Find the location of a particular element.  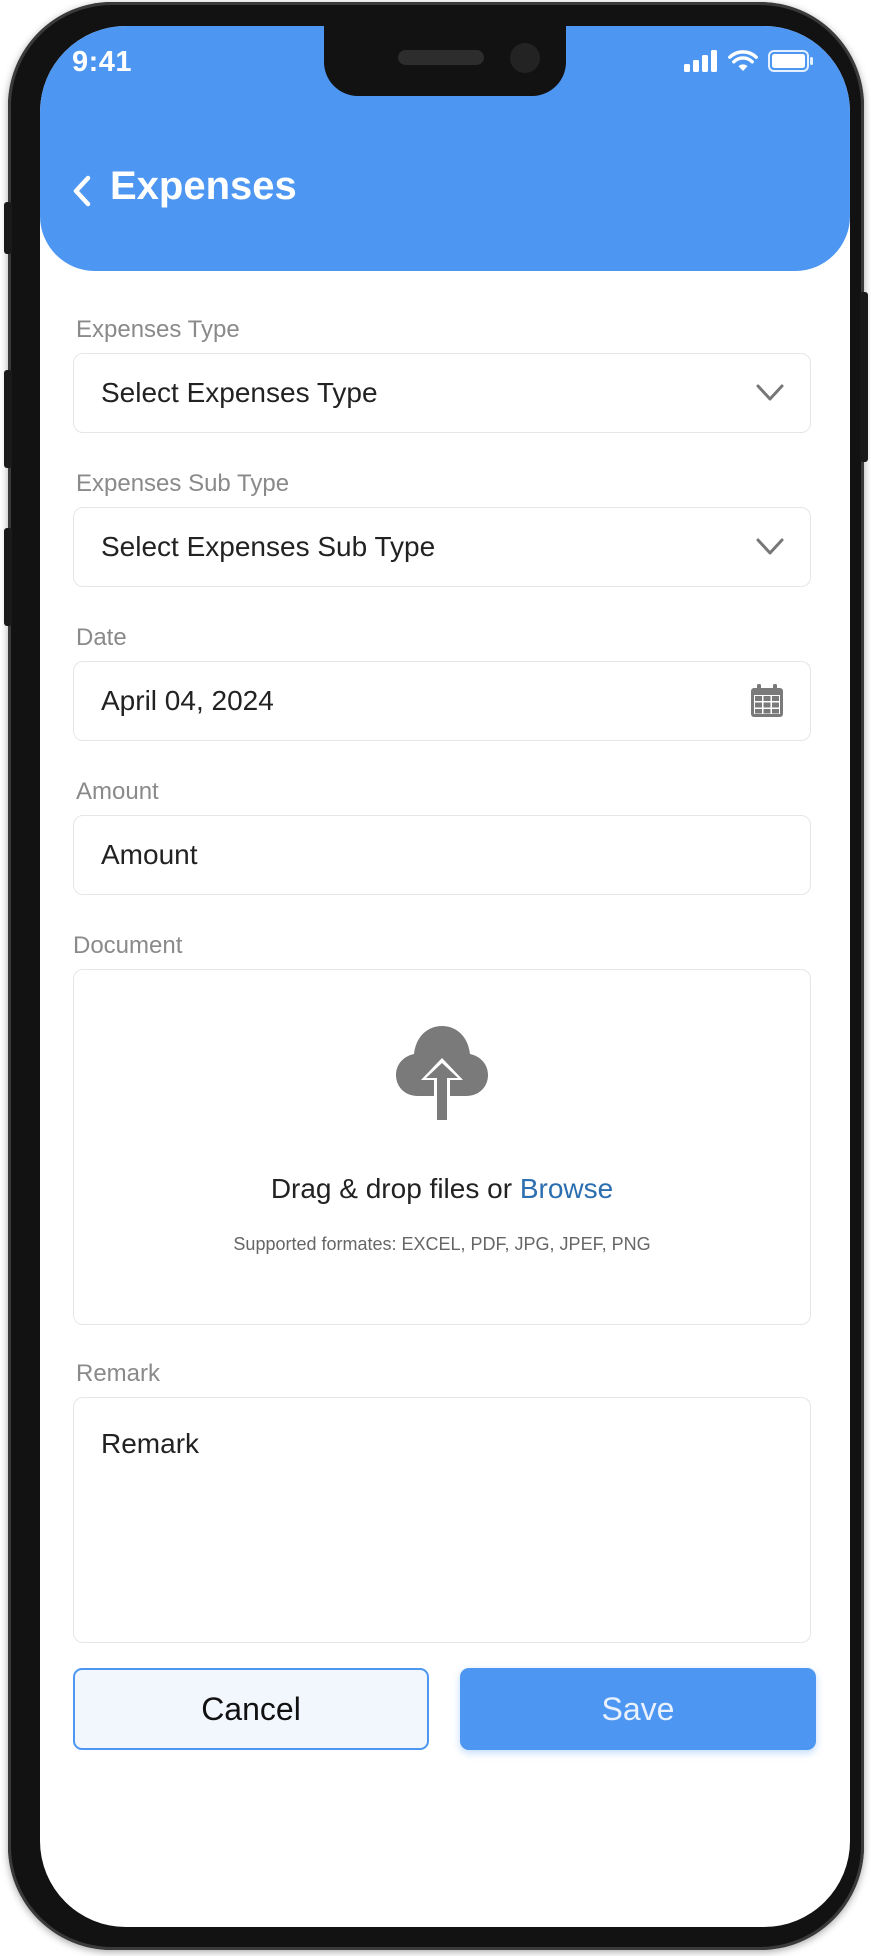

expenses-sub-type-dropdown: Select Expenses Sub Type is located at coordinates (442, 547).